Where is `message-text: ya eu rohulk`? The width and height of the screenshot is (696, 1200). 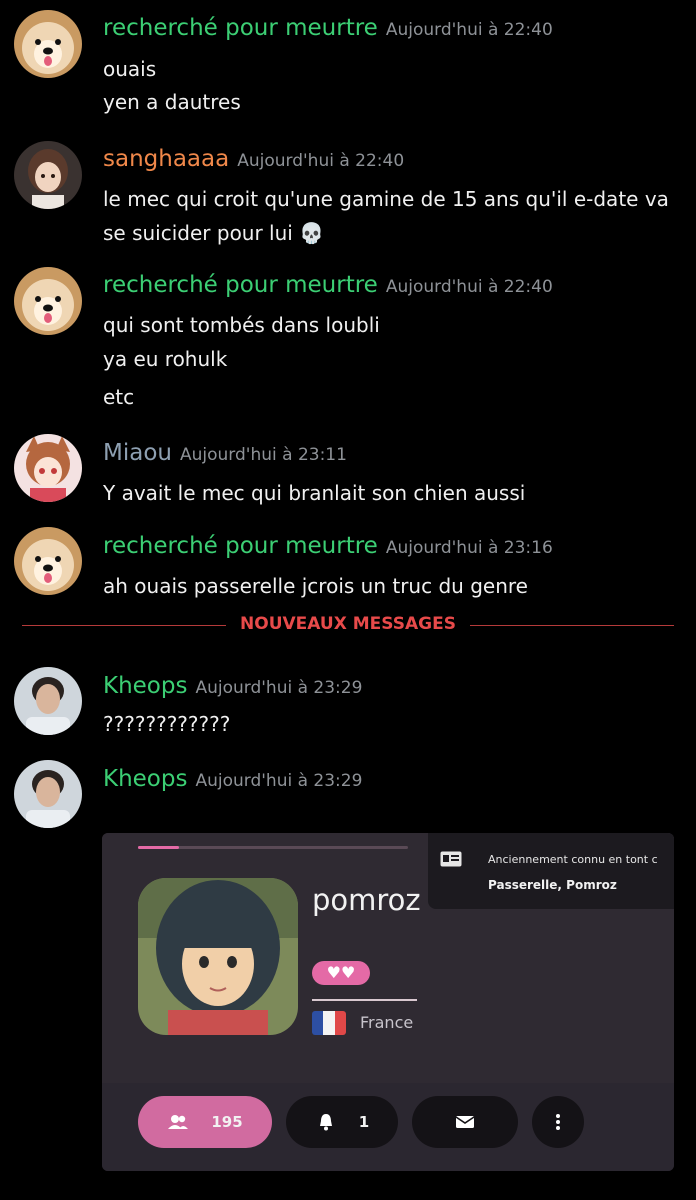 message-text: ya eu rohulk is located at coordinates (165, 359).